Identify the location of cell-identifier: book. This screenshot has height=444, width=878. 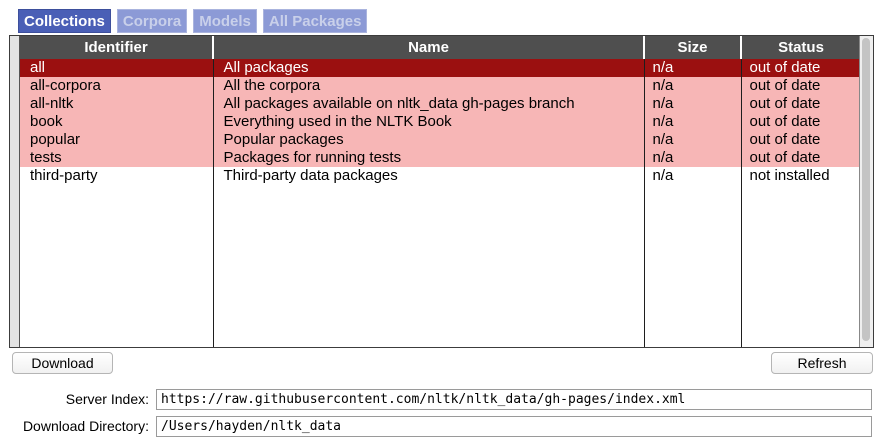
(117, 122).